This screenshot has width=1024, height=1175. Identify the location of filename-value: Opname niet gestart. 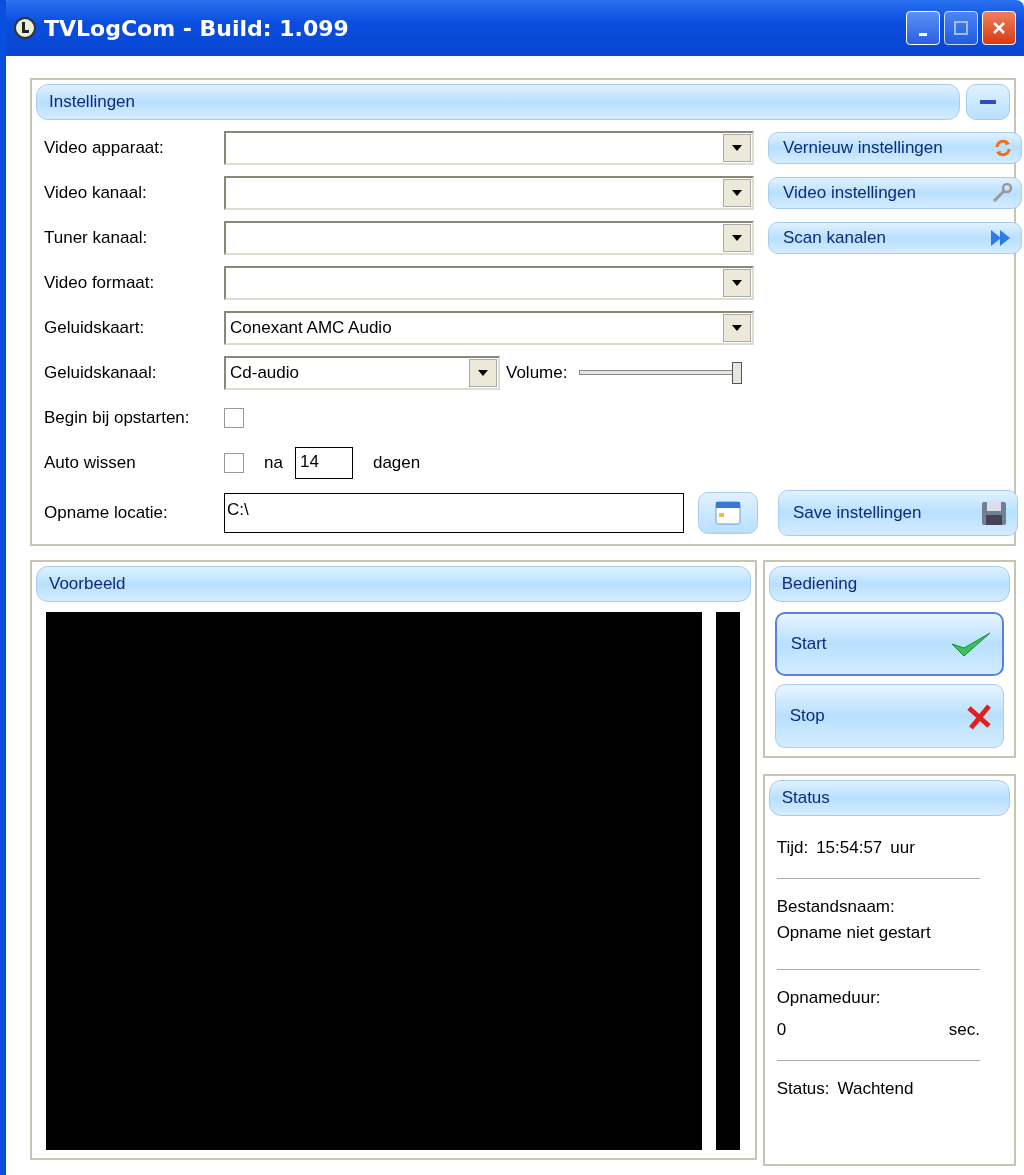
(854, 933).